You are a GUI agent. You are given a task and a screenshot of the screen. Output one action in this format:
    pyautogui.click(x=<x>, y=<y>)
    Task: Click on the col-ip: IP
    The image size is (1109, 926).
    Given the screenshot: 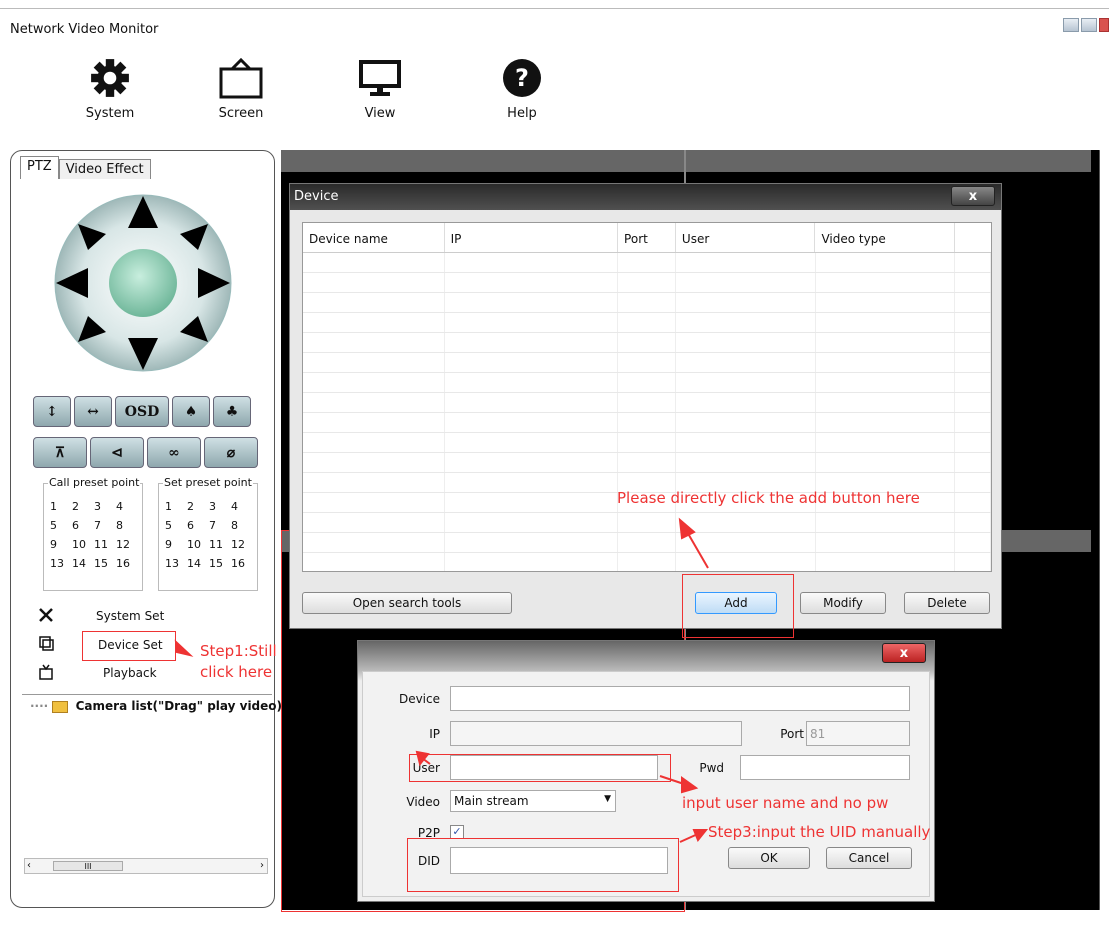 What is the action you would take?
    pyautogui.click(x=532, y=237)
    